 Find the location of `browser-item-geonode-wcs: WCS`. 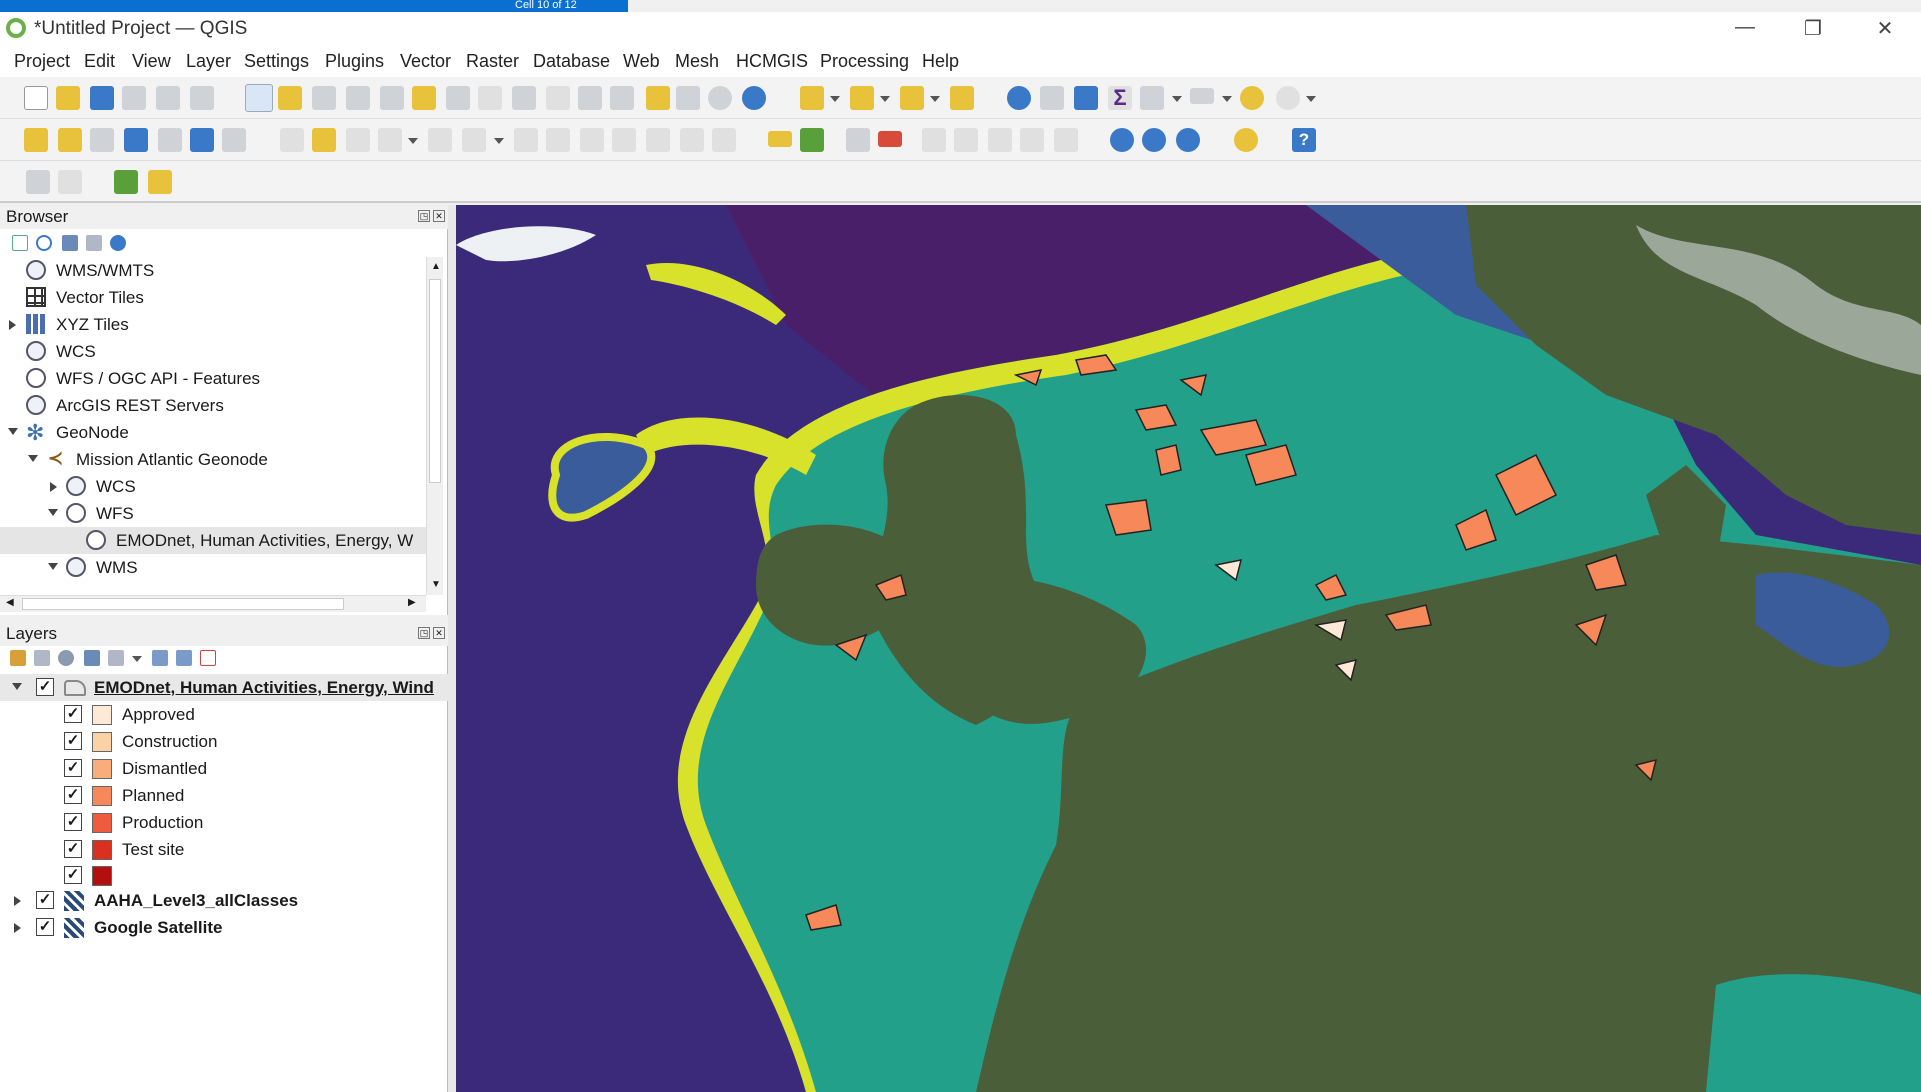

browser-item-geonode-wcs: WCS is located at coordinates (215, 486).